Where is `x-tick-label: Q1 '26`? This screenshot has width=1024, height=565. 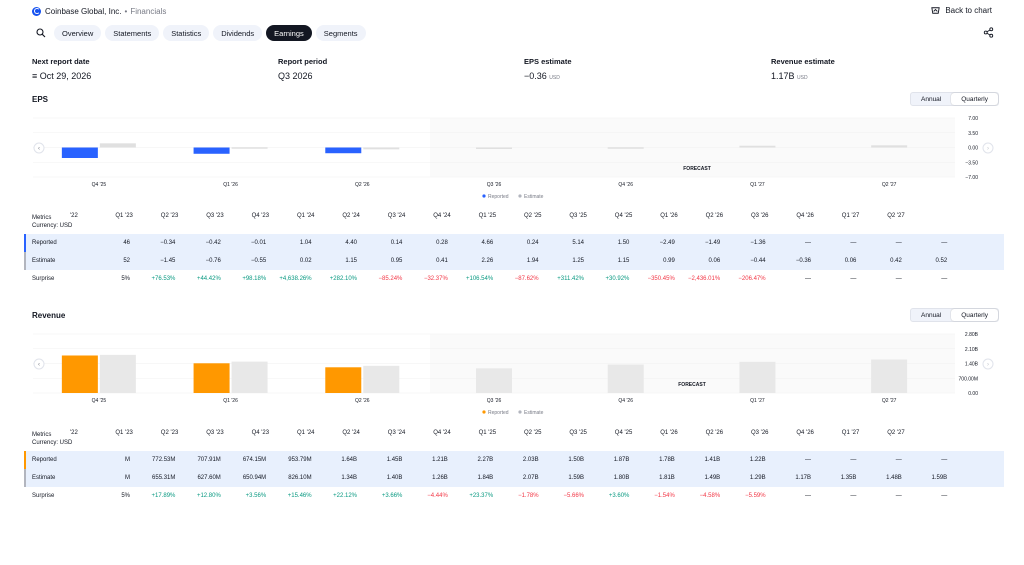 x-tick-label: Q1 '26 is located at coordinates (230, 401).